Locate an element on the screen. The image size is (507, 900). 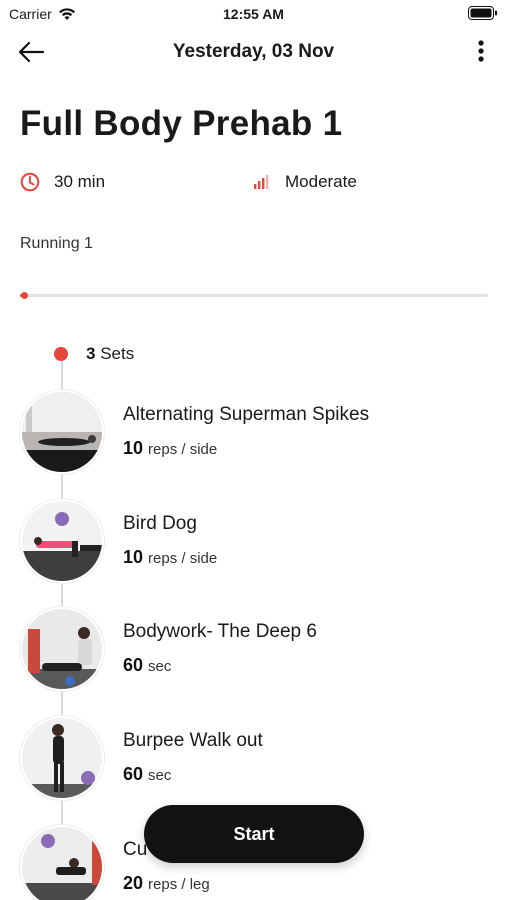
nav-bar: Yesterday, 03 Nov is located at coordinates (253, 53).